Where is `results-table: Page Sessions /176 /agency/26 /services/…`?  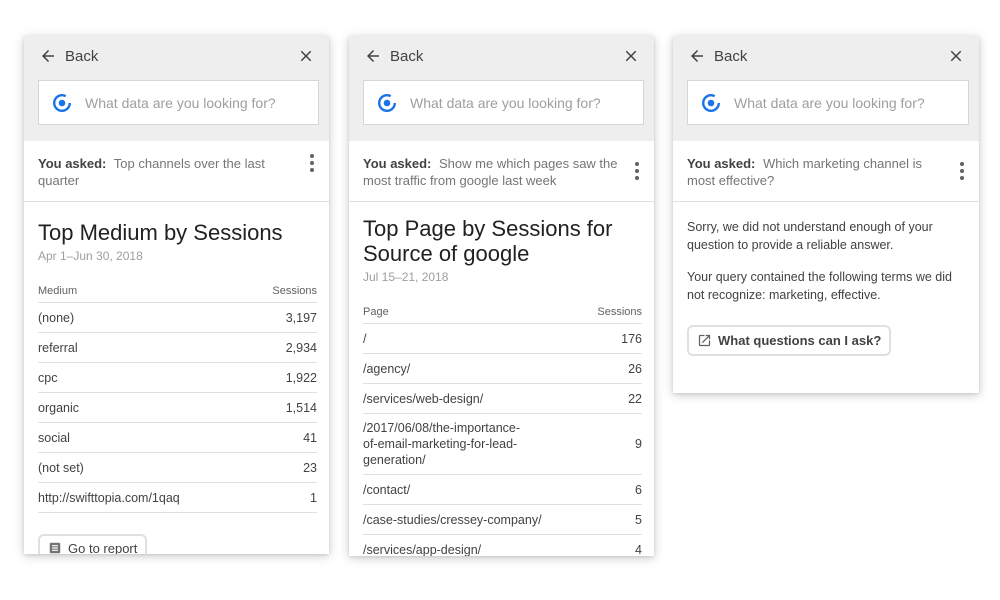 results-table: Page Sessions /176 /agency/26 /services/… is located at coordinates (502, 431).